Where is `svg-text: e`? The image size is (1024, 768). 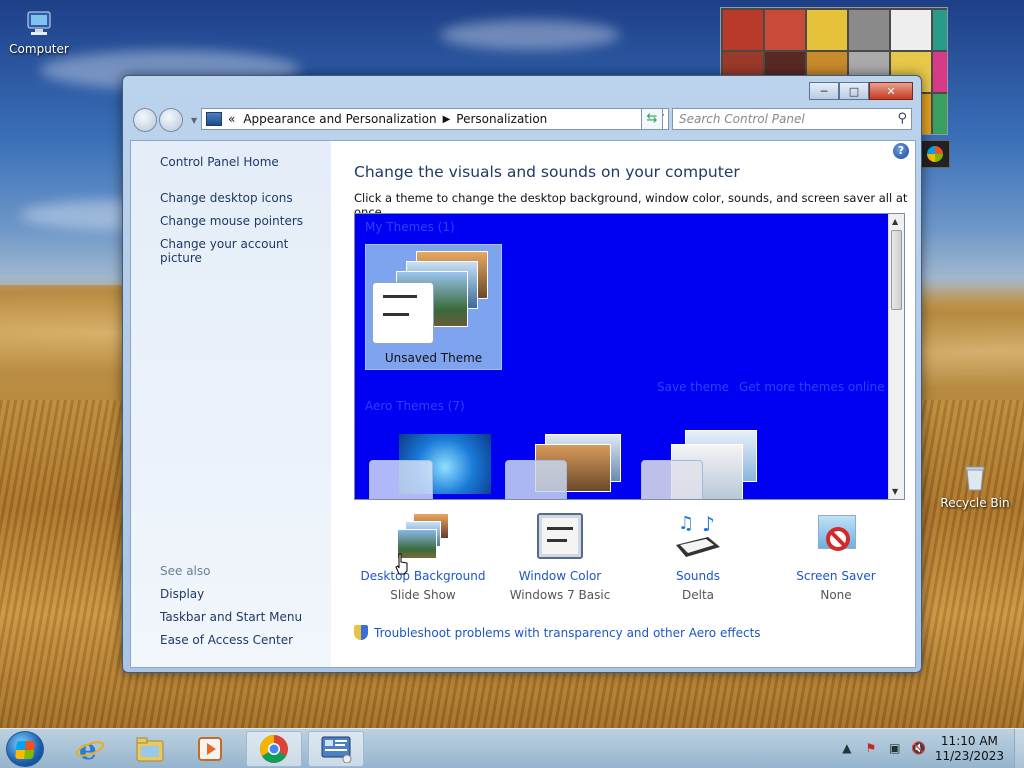
svg-text: e is located at coordinates (88, 749).